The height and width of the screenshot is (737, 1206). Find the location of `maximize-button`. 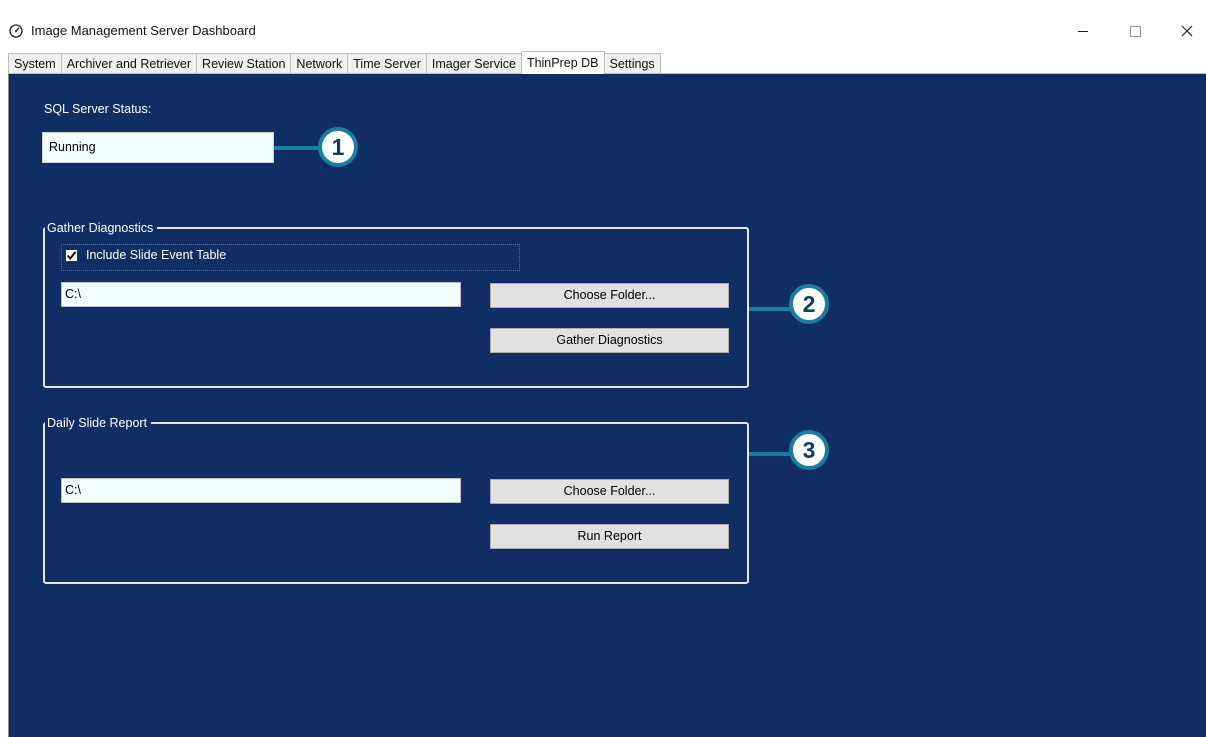

maximize-button is located at coordinates (1135, 31).